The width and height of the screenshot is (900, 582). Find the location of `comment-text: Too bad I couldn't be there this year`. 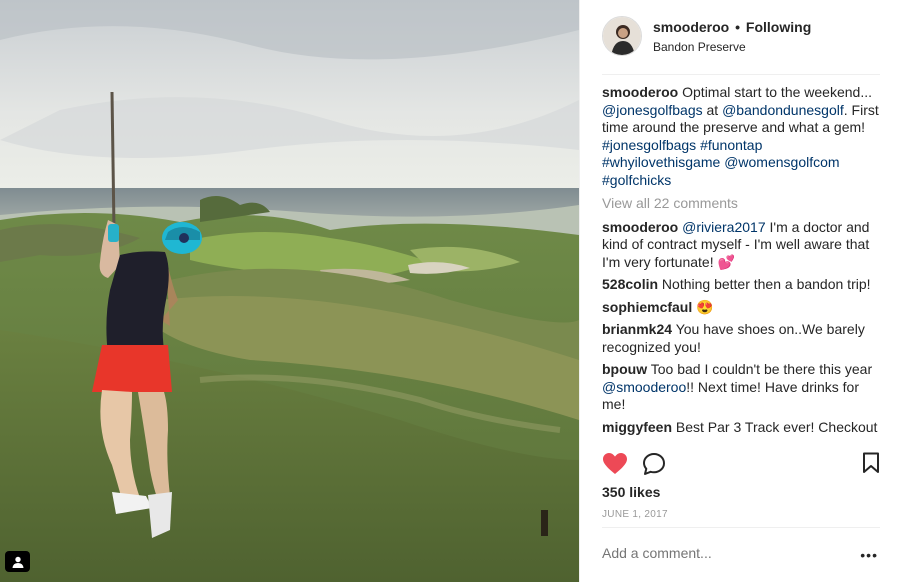

comment-text: Too bad I couldn't be there this year is located at coordinates (761, 369).